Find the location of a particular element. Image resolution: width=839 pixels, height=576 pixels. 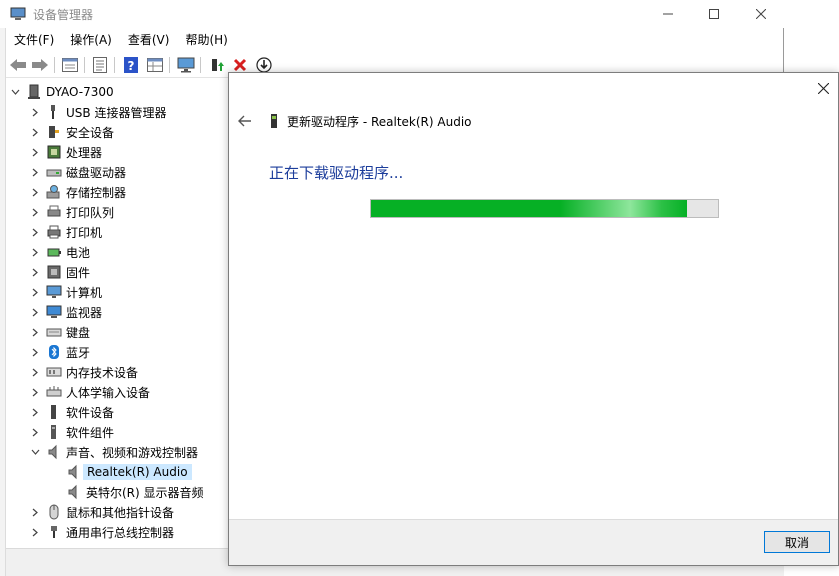

tree-item: 磁盘驱动器 is located at coordinates (77, 172).